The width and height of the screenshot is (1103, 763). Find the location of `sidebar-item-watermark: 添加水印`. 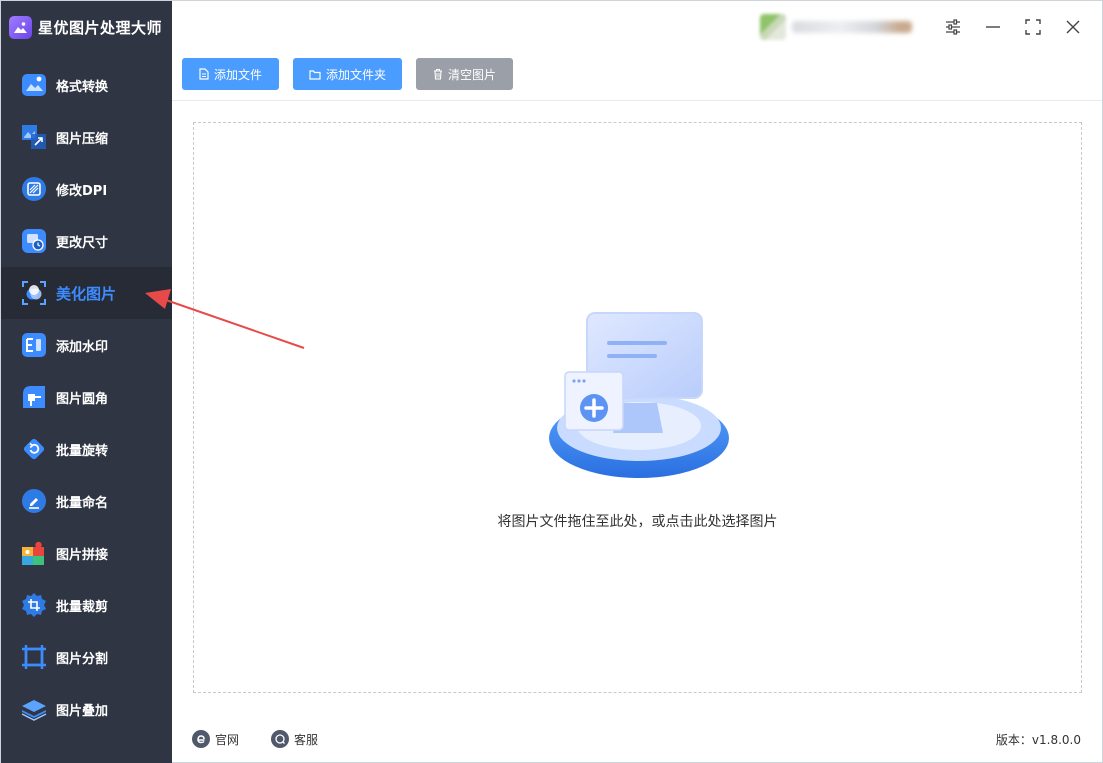

sidebar-item-watermark: 添加水印 is located at coordinates (86, 345).